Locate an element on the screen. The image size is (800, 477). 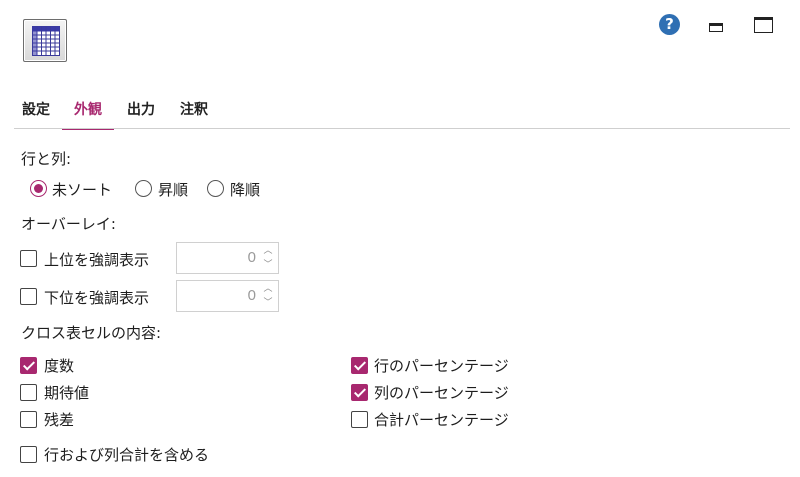
unsorted-label: 未ソート is located at coordinates (82, 189).